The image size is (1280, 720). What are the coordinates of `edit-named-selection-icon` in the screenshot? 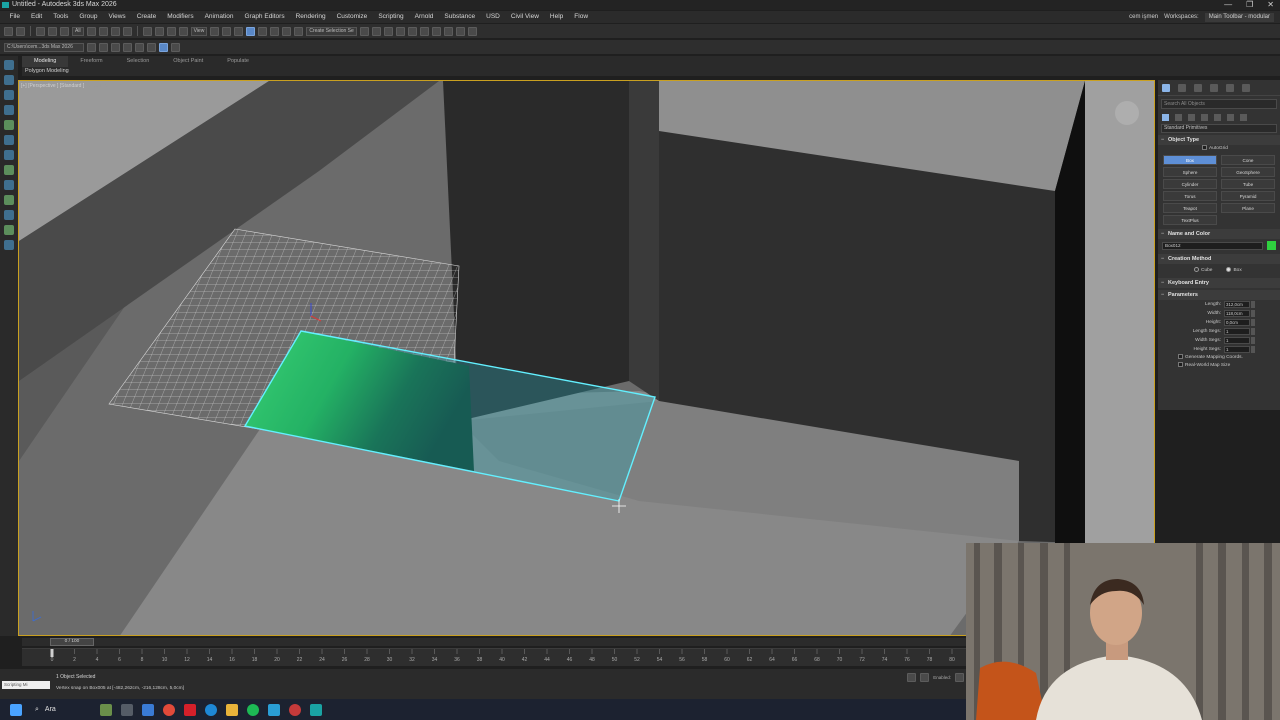 It's located at (299, 31).